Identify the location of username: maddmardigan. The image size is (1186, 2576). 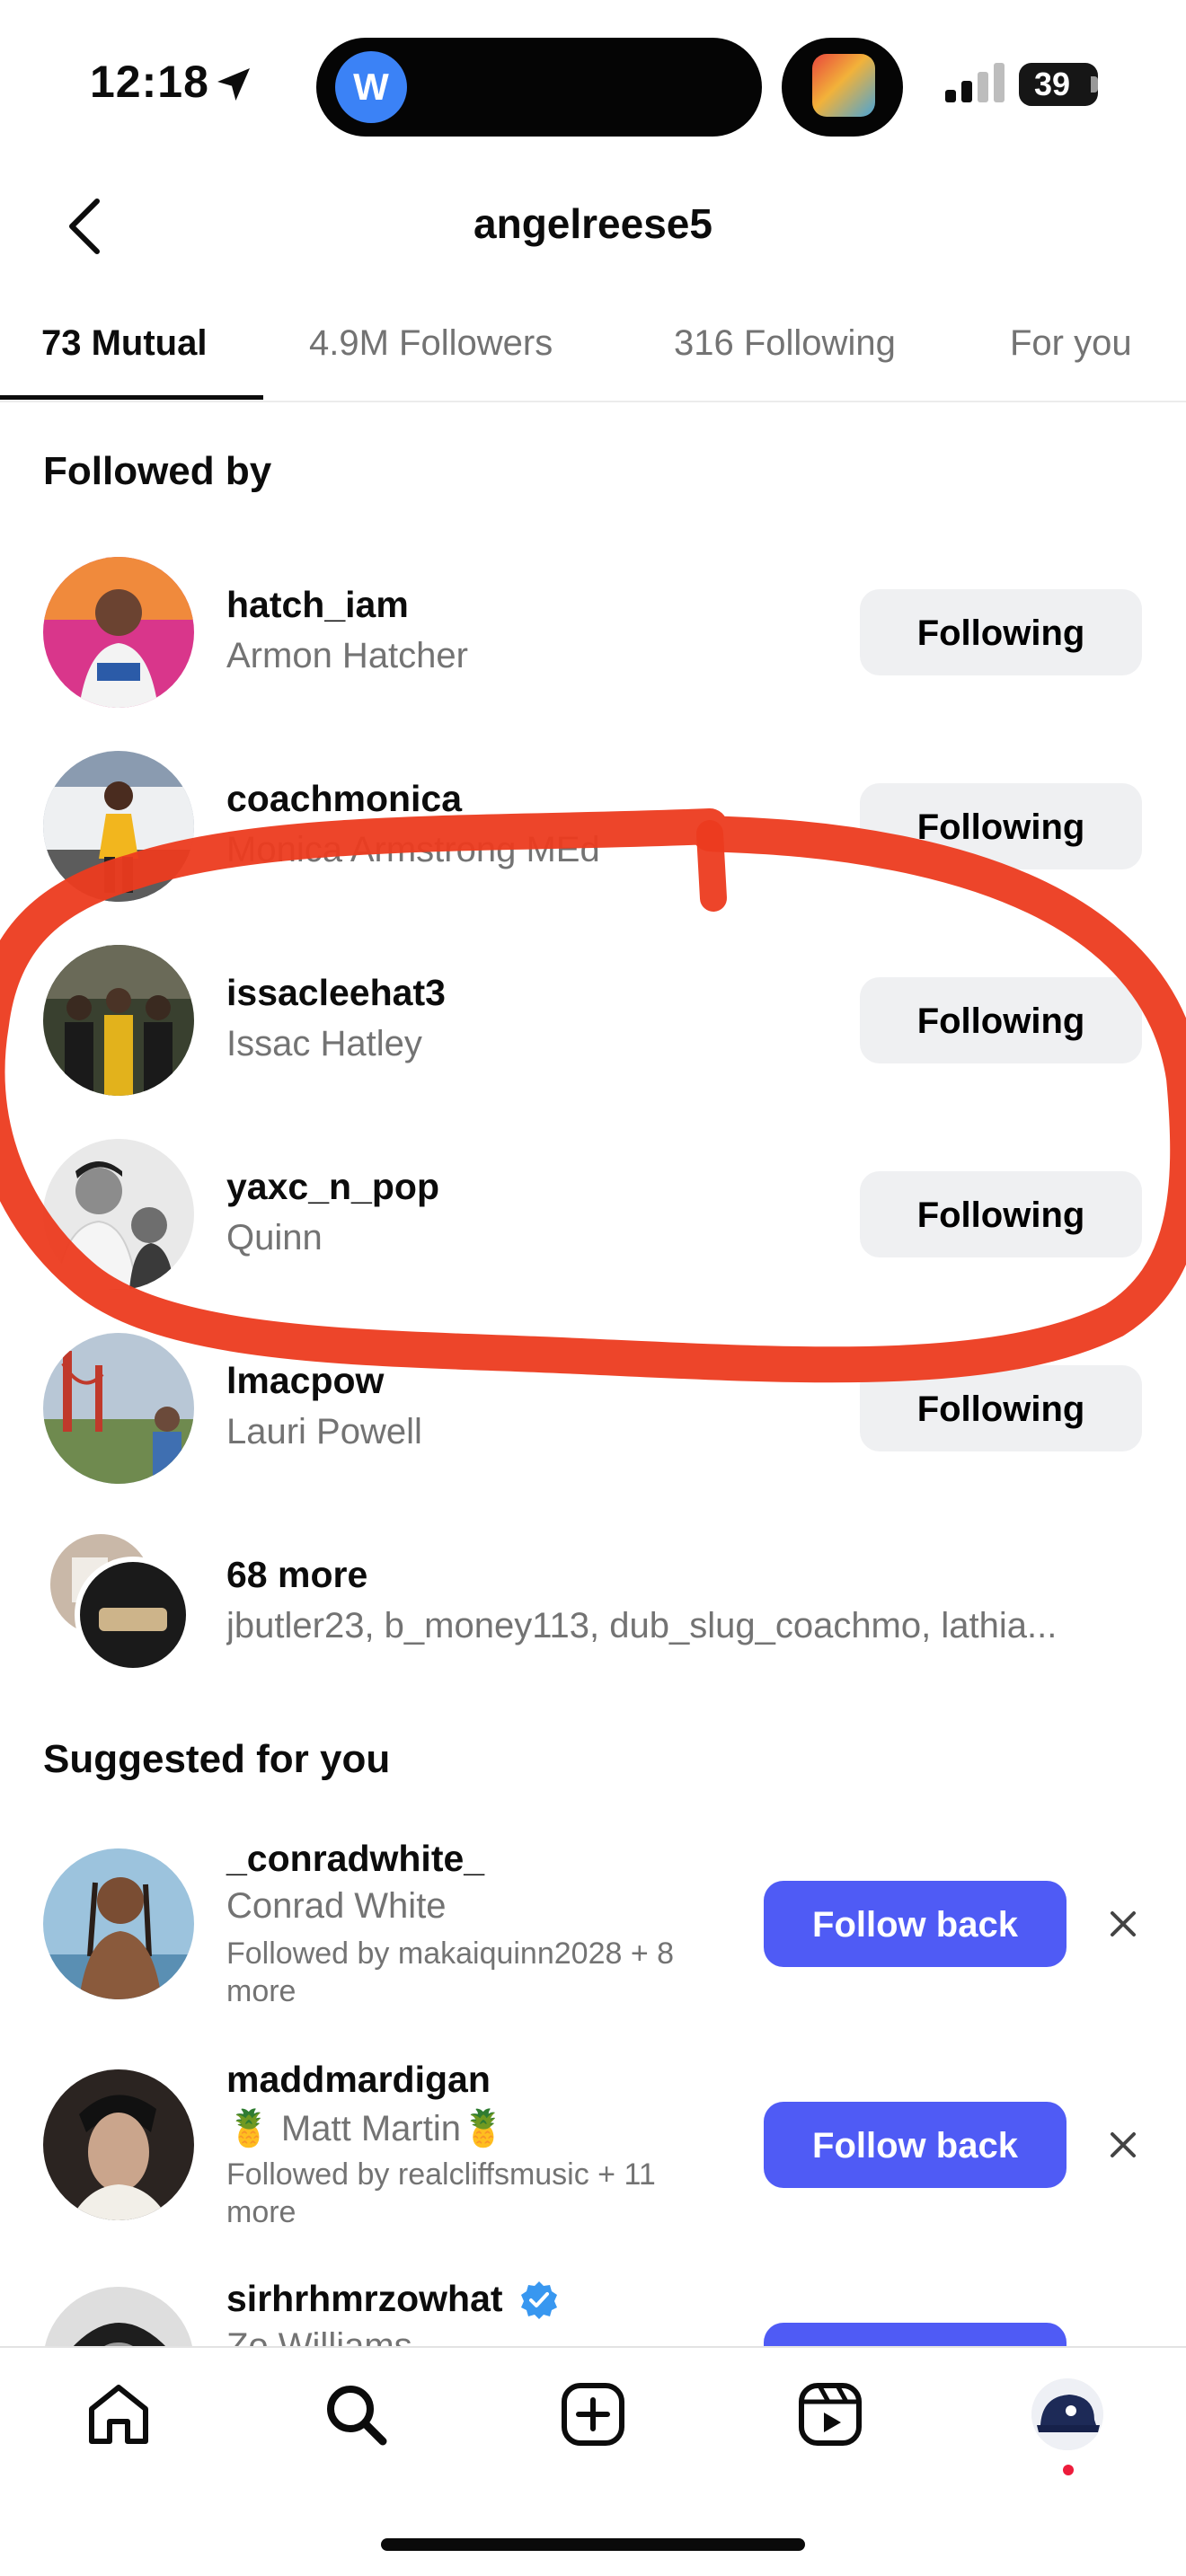
(358, 2080).